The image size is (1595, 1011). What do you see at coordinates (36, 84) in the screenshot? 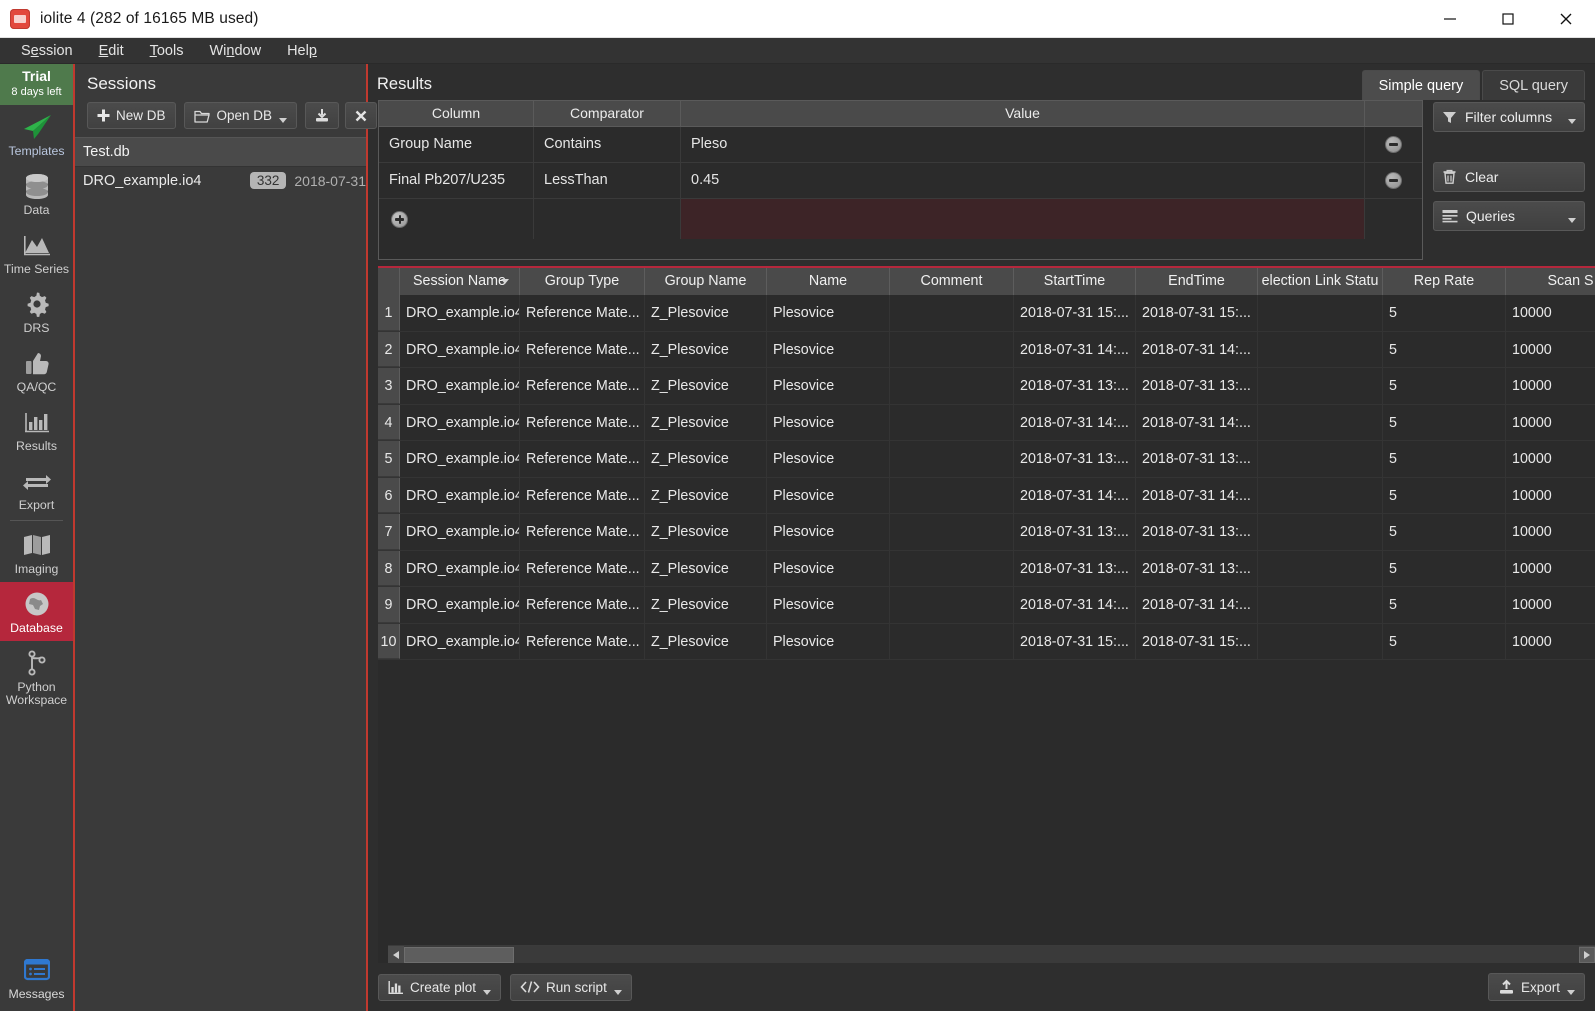
I see `trial-badge: Trial 8 days left` at bounding box center [36, 84].